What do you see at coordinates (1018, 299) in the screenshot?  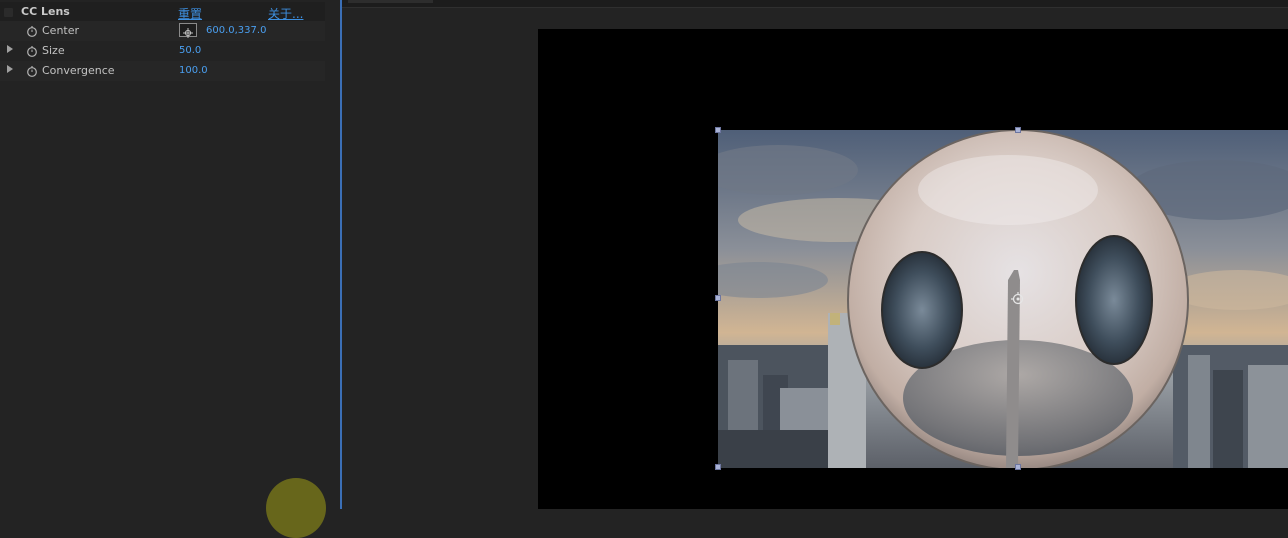 I see `anchor-point-icon` at bounding box center [1018, 299].